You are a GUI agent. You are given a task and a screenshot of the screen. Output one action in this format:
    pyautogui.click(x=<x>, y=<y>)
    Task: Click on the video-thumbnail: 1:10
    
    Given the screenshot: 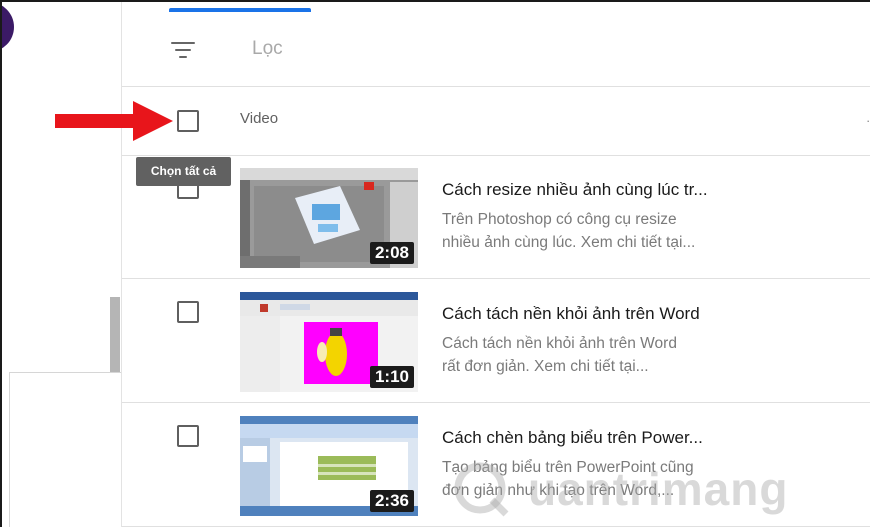 What is the action you would take?
    pyautogui.click(x=329, y=342)
    